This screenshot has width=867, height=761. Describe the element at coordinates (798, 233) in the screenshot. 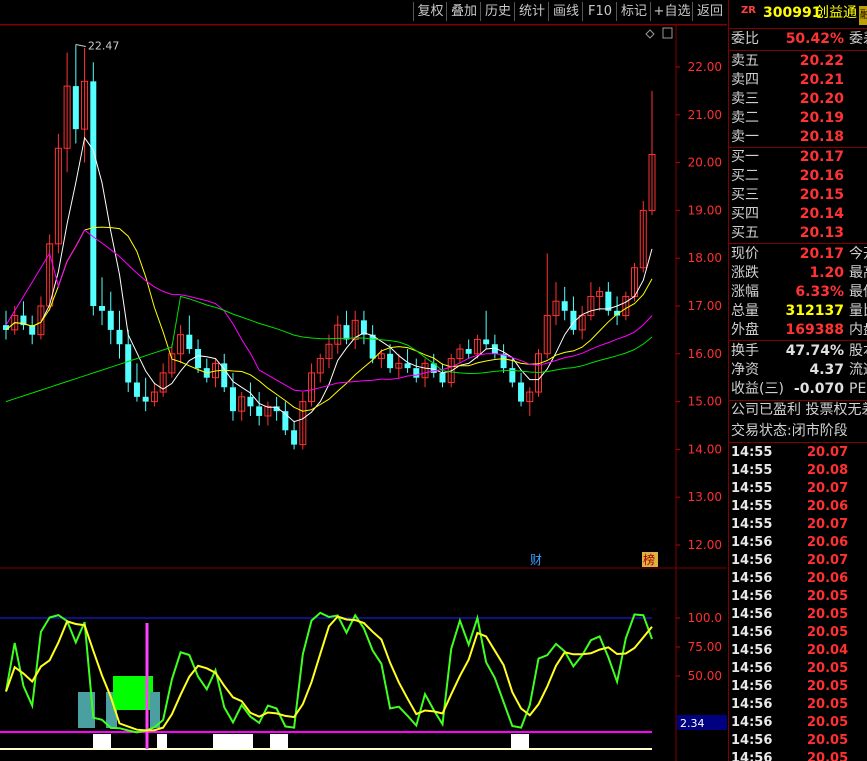

I see `bid-row-4: 买五 20.13` at that location.